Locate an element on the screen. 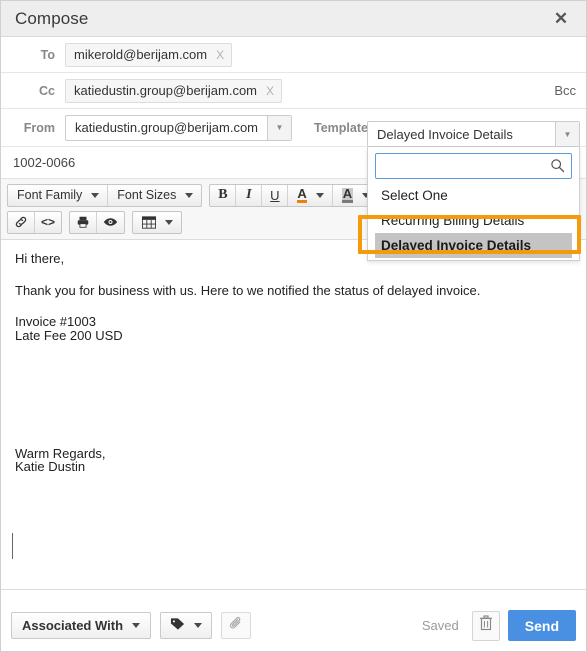 This screenshot has height=652, width=587. output-group is located at coordinates (97, 222).